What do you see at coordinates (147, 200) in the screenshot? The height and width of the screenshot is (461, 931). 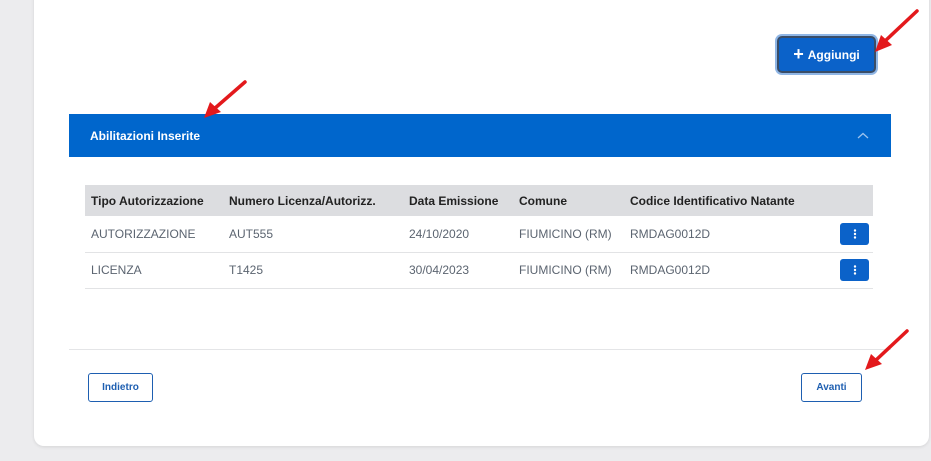 I see `header-tipo-autorizzazione: Tipo Autorizzazione` at bounding box center [147, 200].